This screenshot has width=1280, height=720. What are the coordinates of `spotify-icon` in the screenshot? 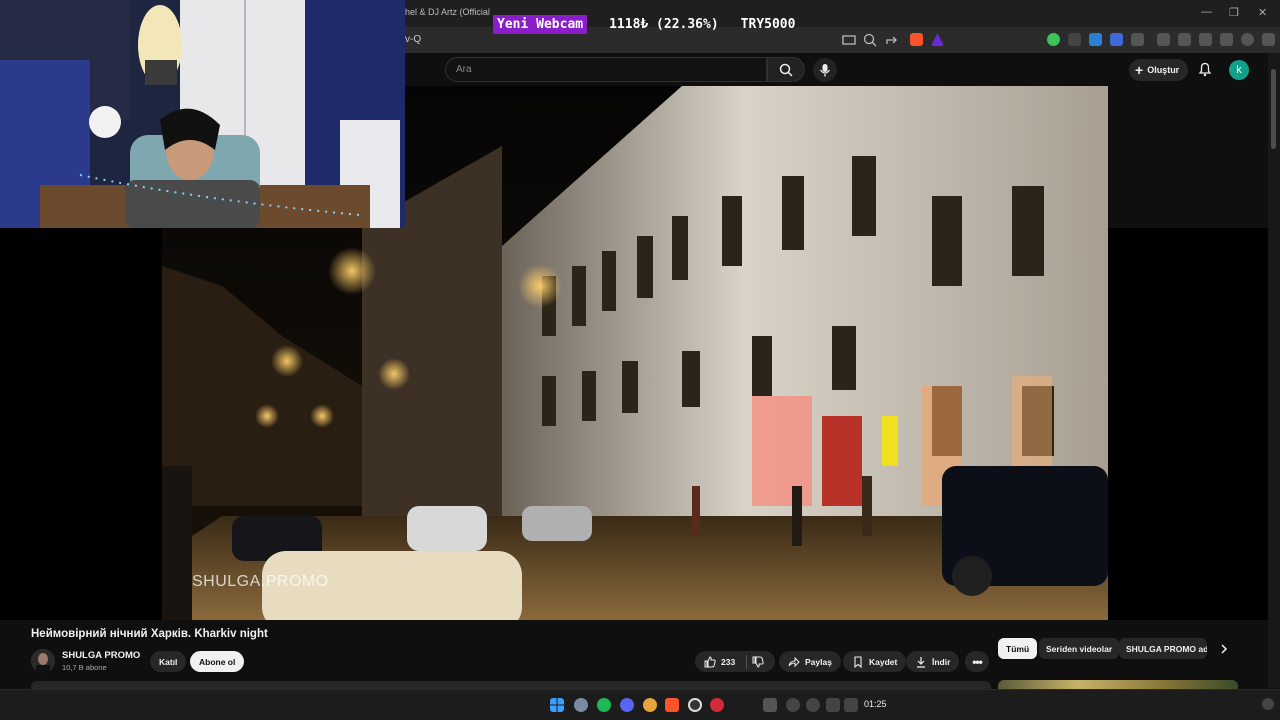 It's located at (604, 705).